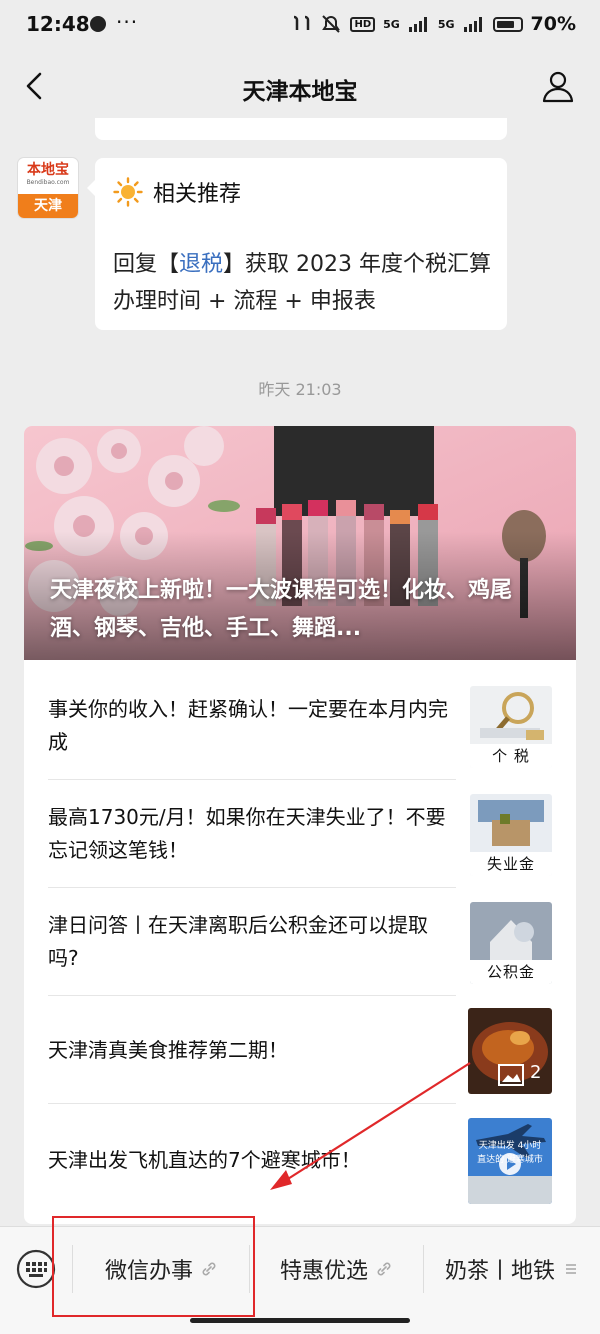 The image size is (600, 1334). I want to click on recommend-title: 相关推荐, so click(197, 194).